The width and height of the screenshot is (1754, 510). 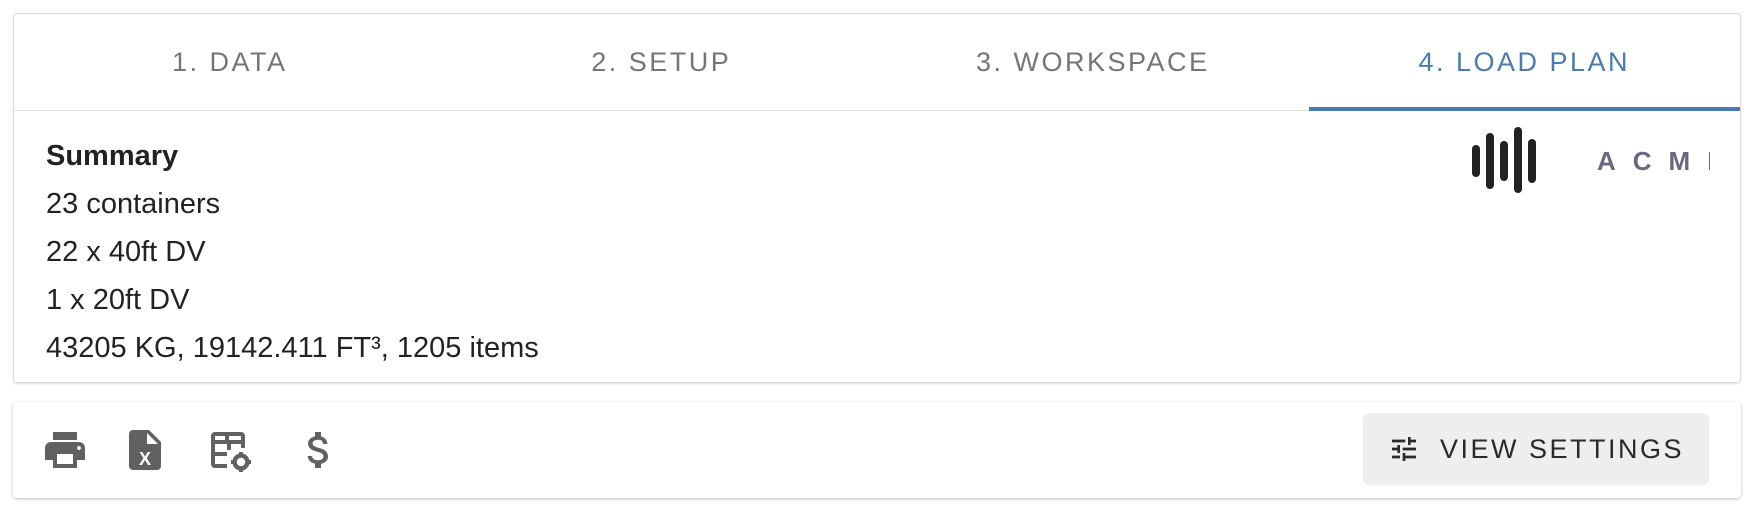 What do you see at coordinates (118, 300) in the screenshot?
I see `summary-20ft-count: 1 x 20ft DV` at bounding box center [118, 300].